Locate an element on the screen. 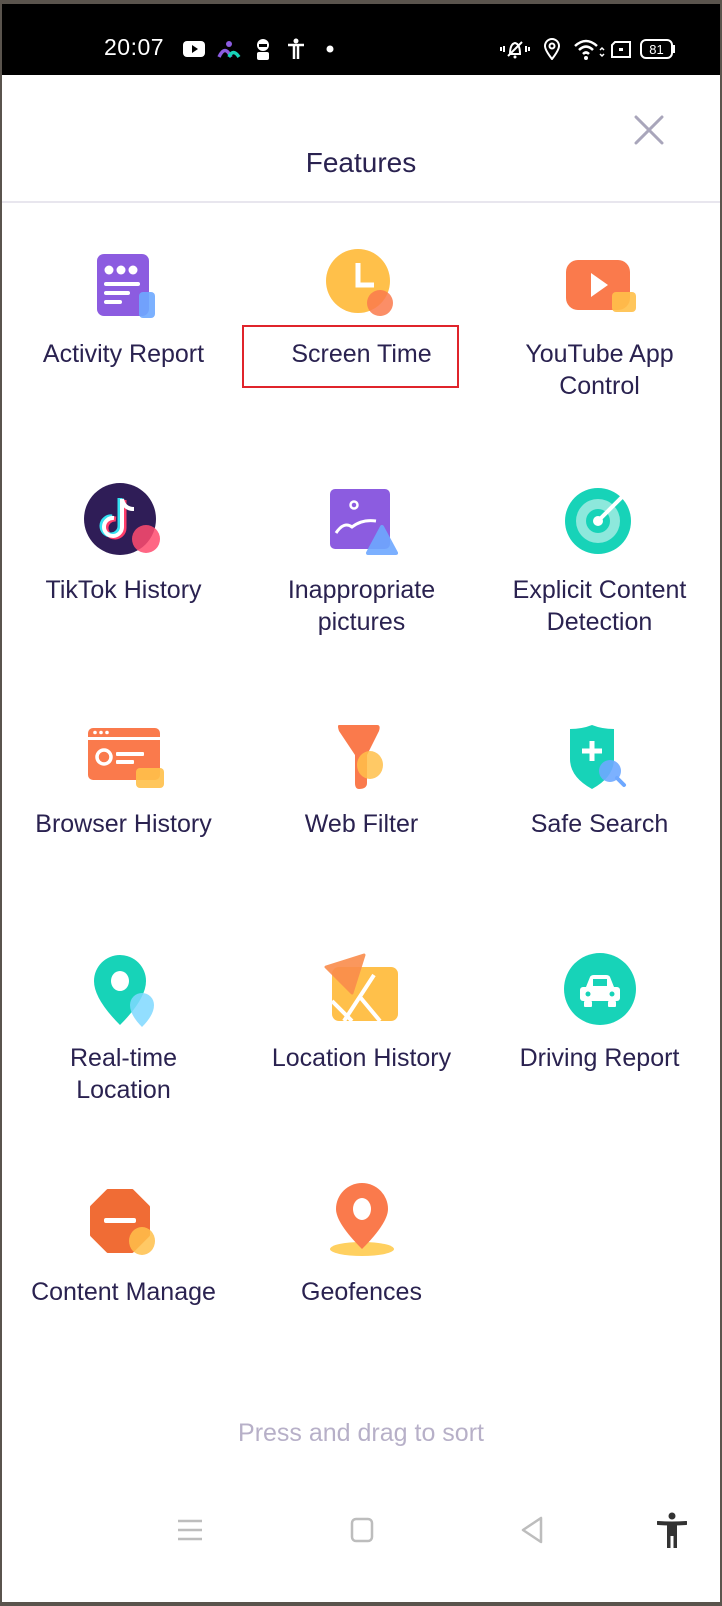 The image size is (722, 1606). youtube-play-icon is located at coordinates (600, 285).